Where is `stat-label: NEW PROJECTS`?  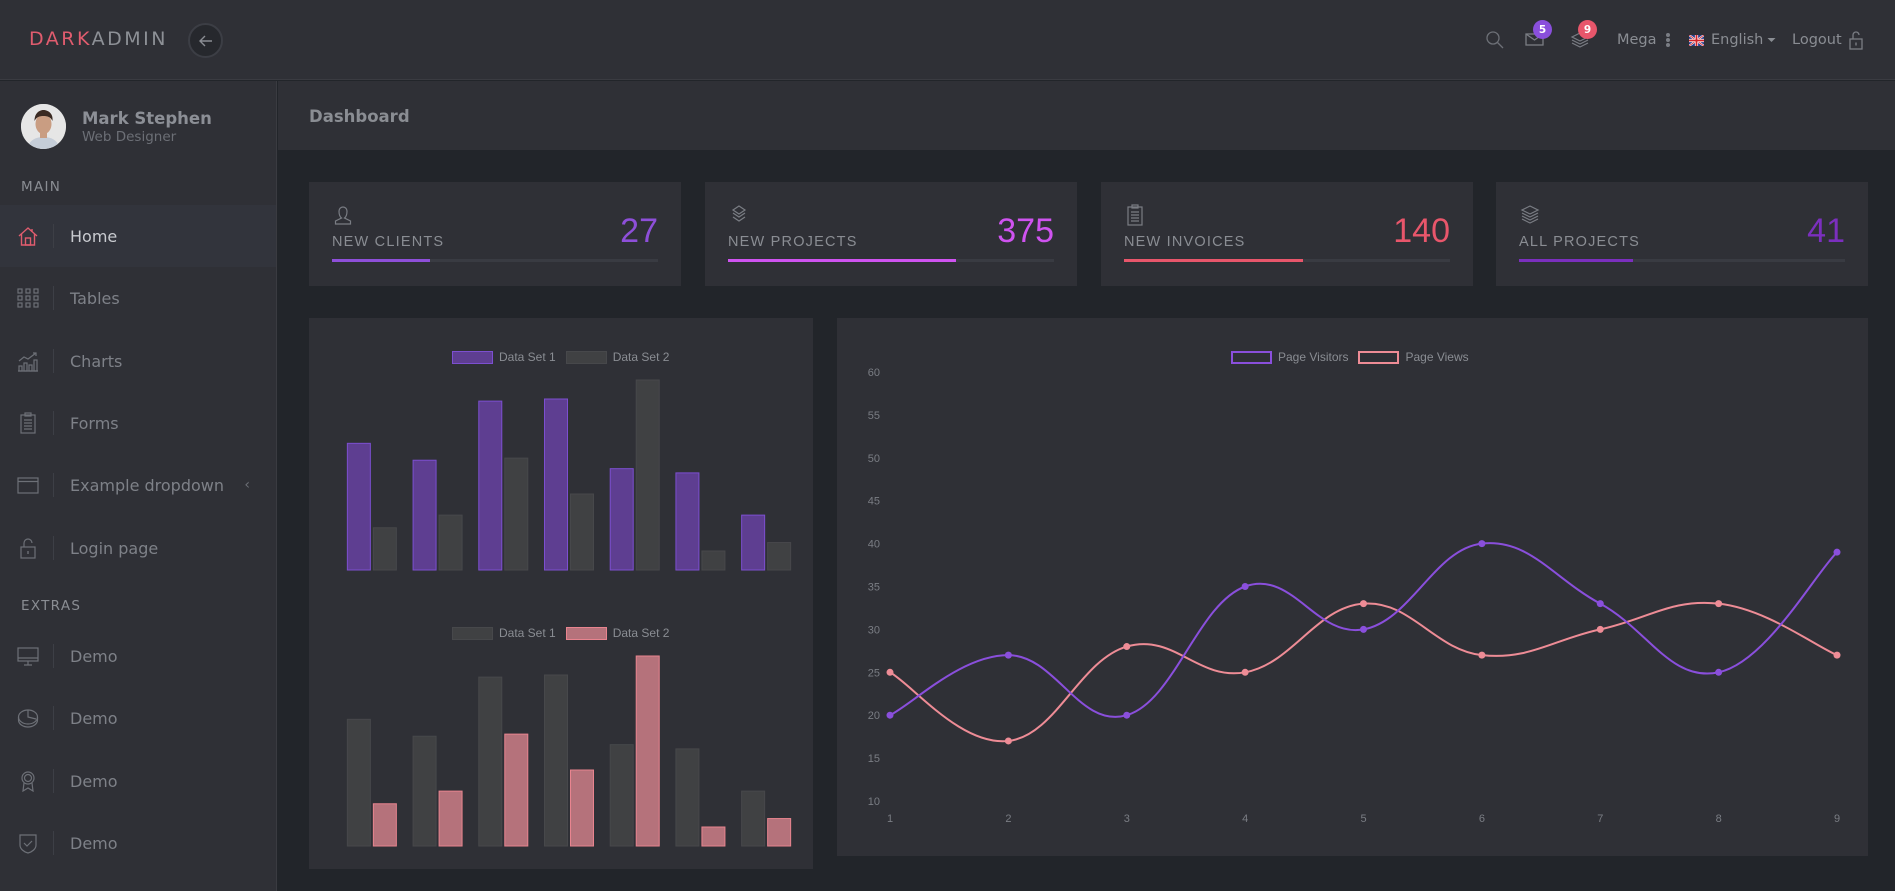
stat-label: NEW PROJECTS is located at coordinates (793, 242).